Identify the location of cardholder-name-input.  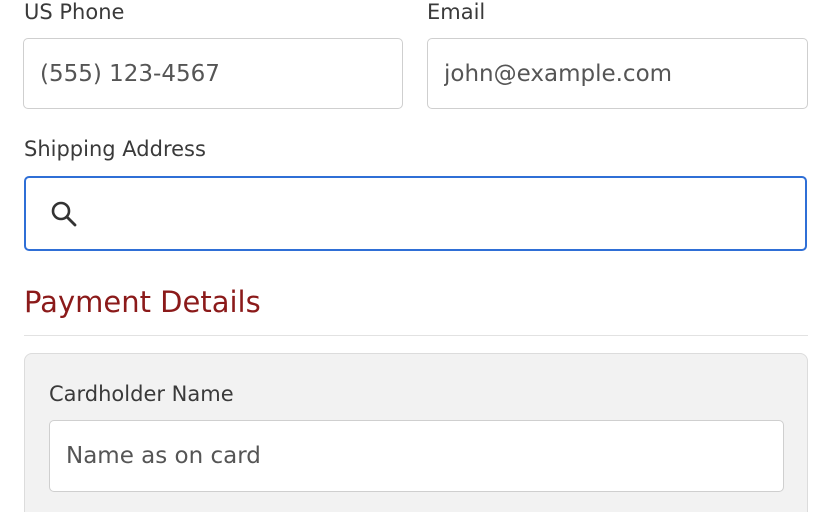
(416, 456).